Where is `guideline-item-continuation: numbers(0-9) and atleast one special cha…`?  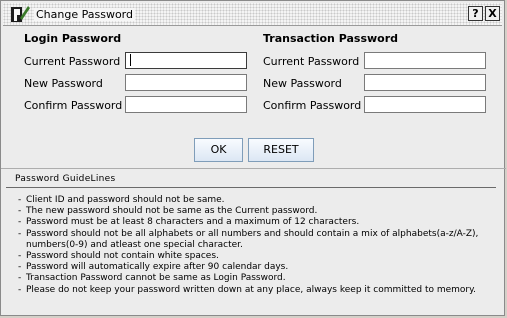 guideline-item-continuation: numbers(0-9) and atleast one special cha… is located at coordinates (134, 244).